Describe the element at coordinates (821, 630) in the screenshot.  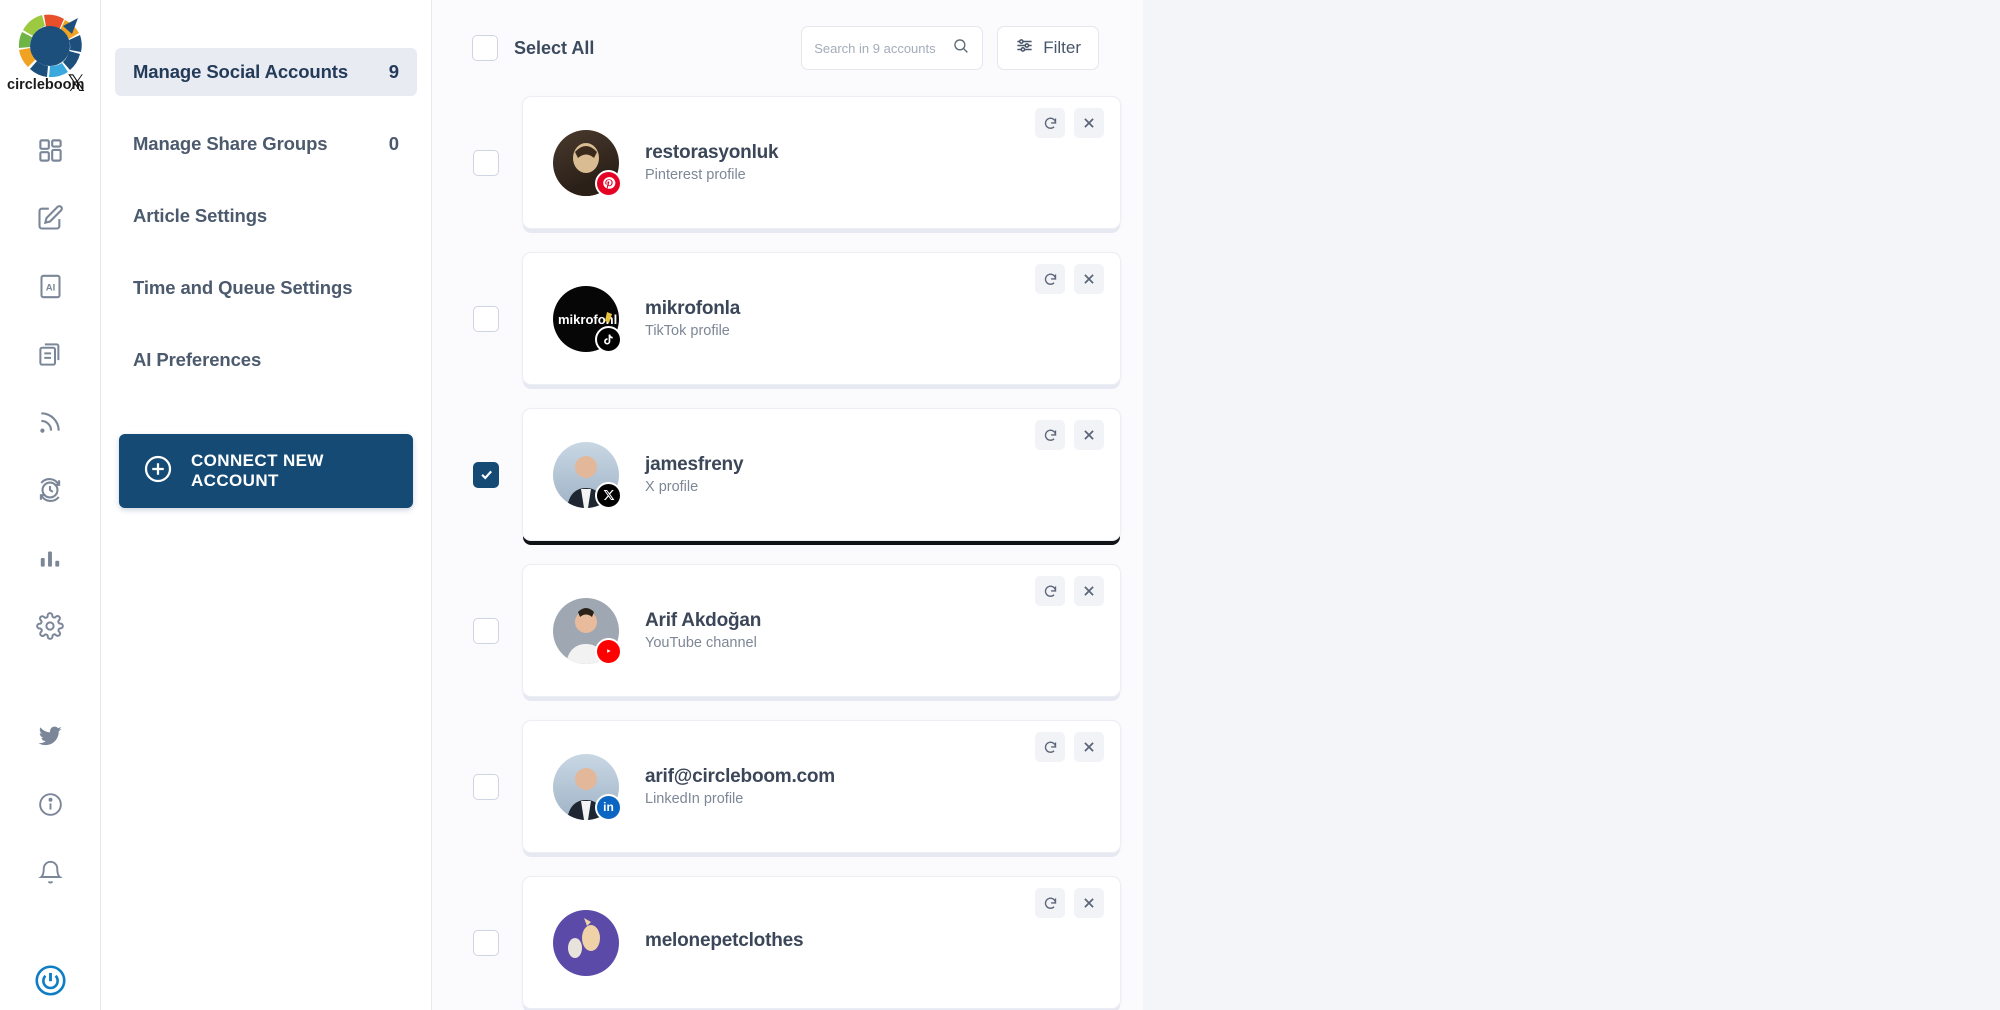
I see `account-card: Arif Akdoğan YouTube channel` at that location.